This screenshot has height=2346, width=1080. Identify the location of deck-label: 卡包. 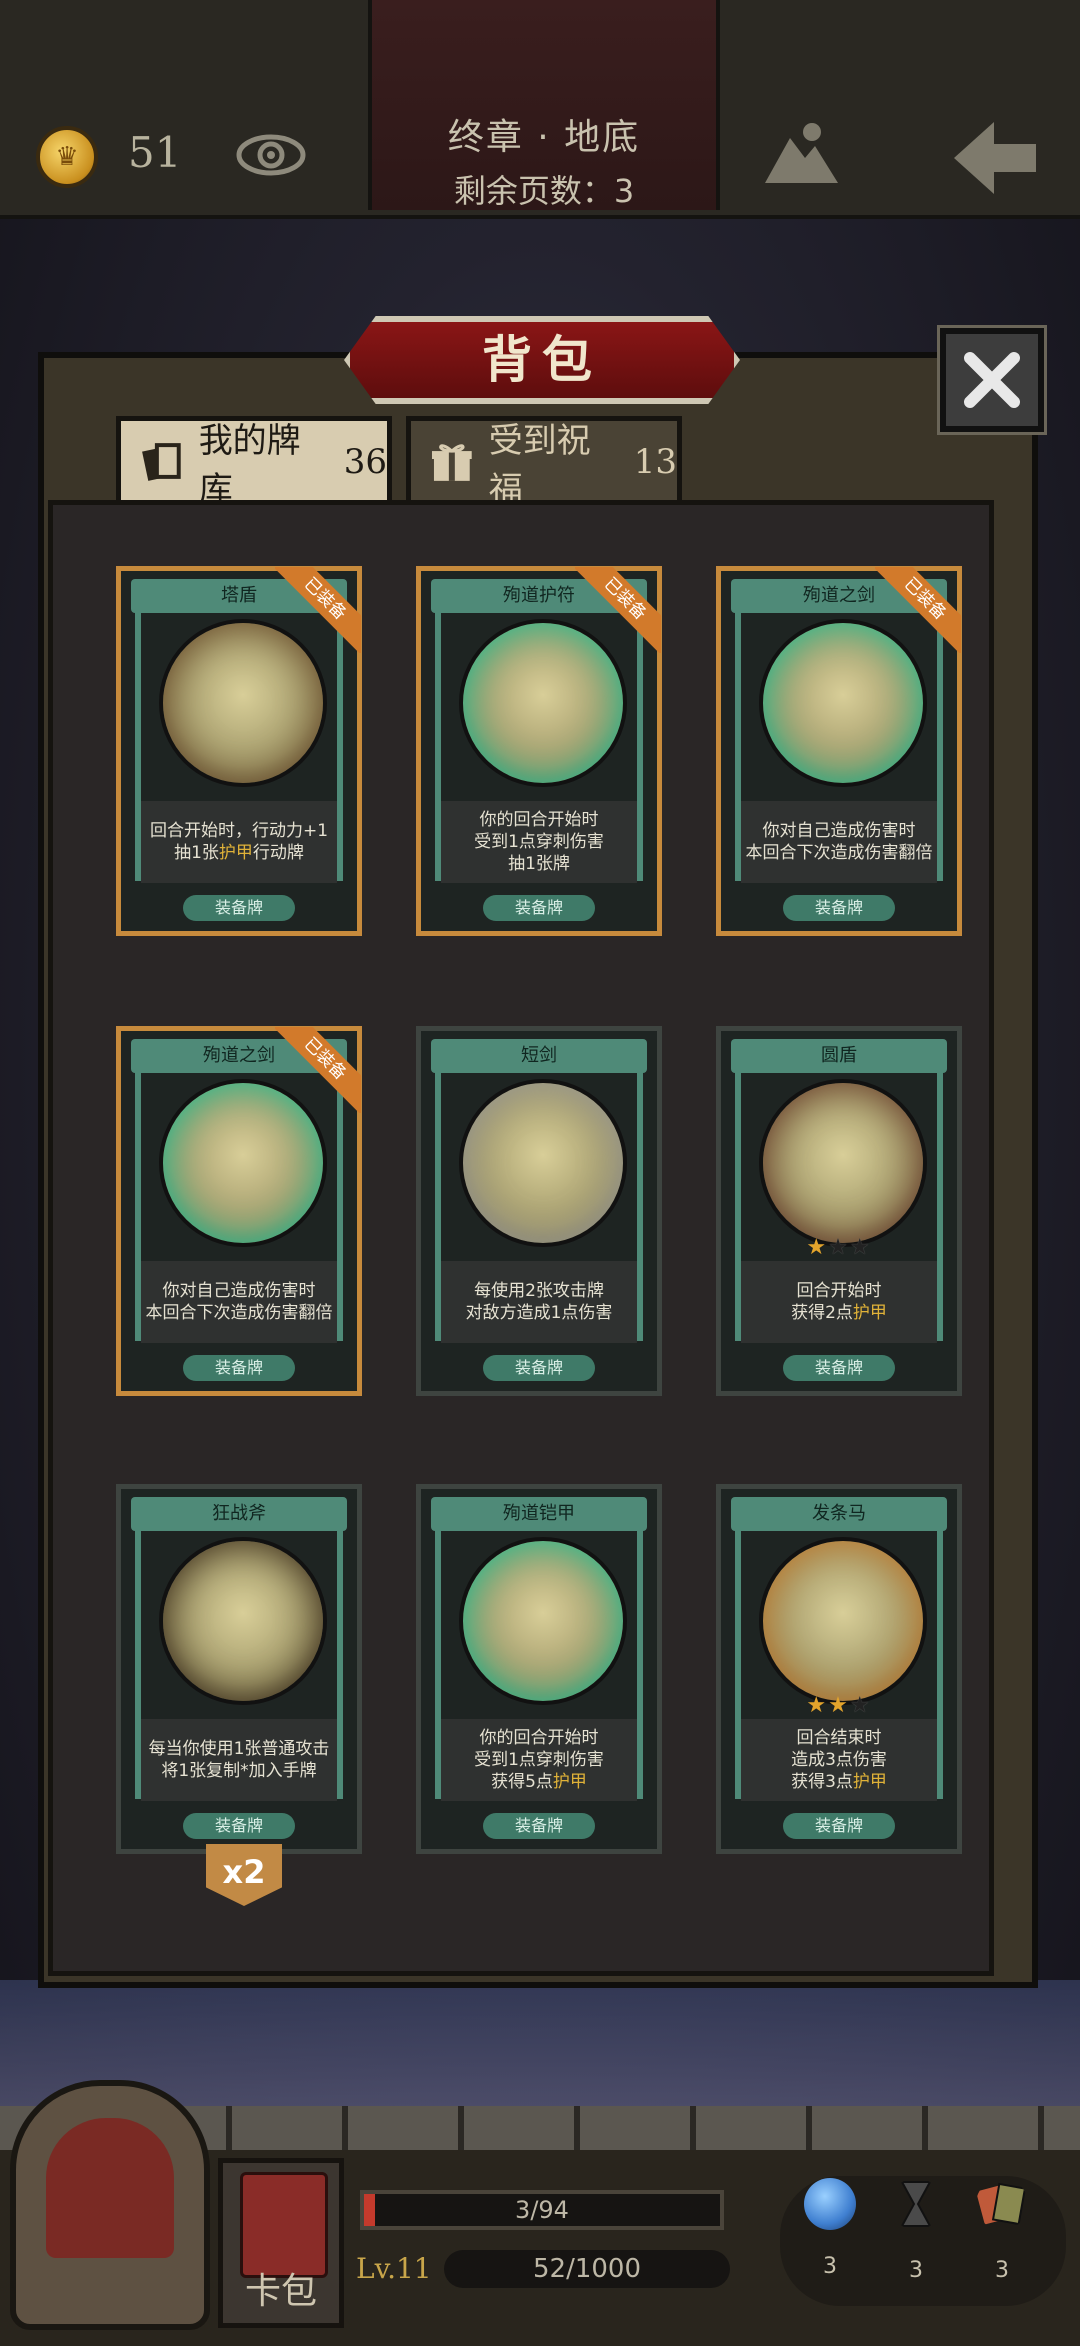
(280, 2291).